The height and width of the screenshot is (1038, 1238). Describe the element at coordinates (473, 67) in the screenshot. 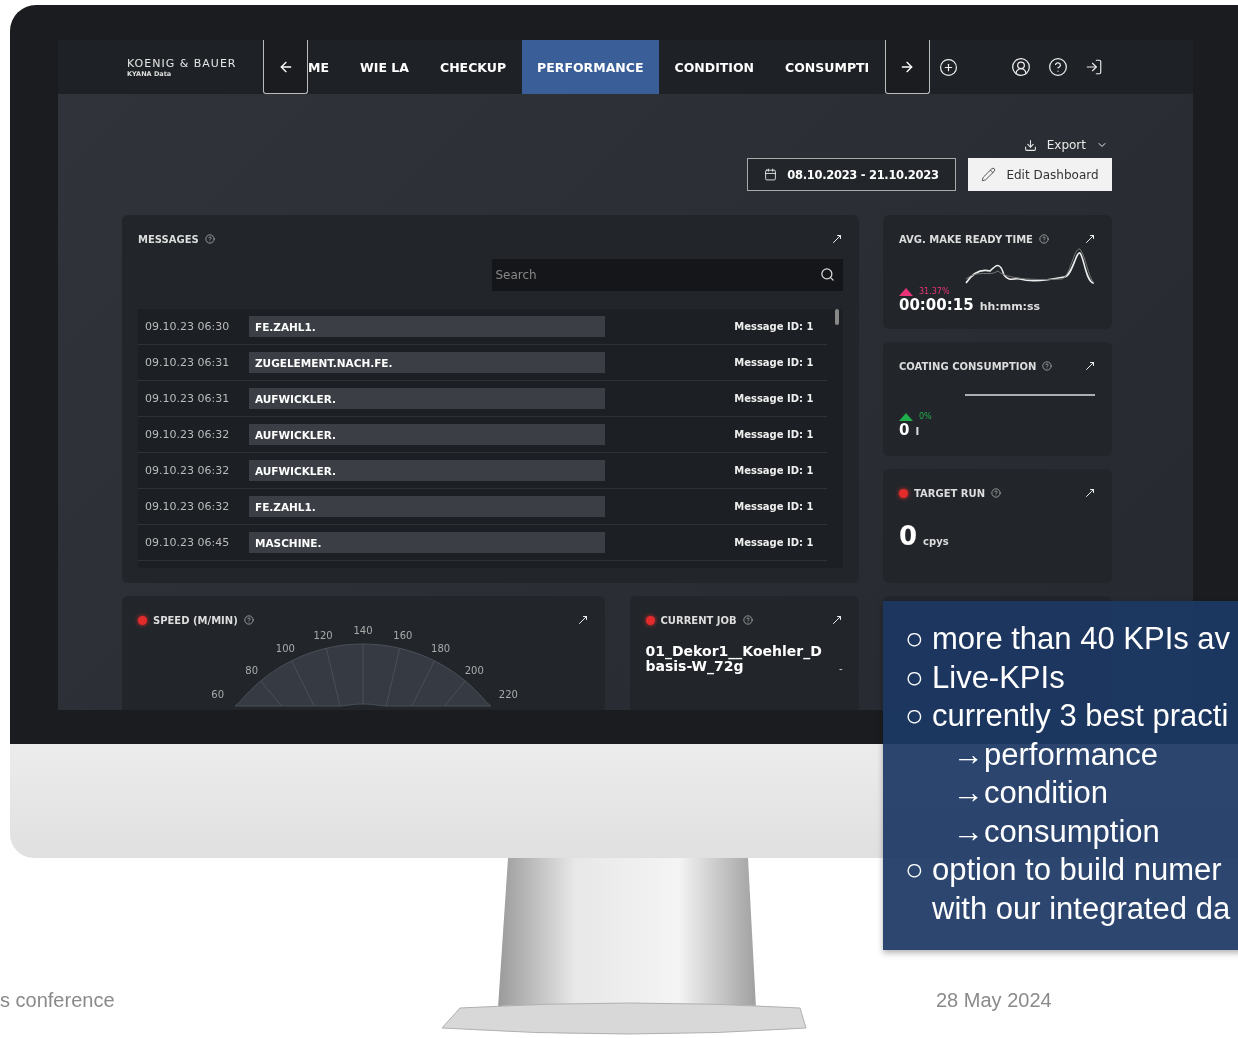

I see `nav-tab: CHECKUP` at that location.